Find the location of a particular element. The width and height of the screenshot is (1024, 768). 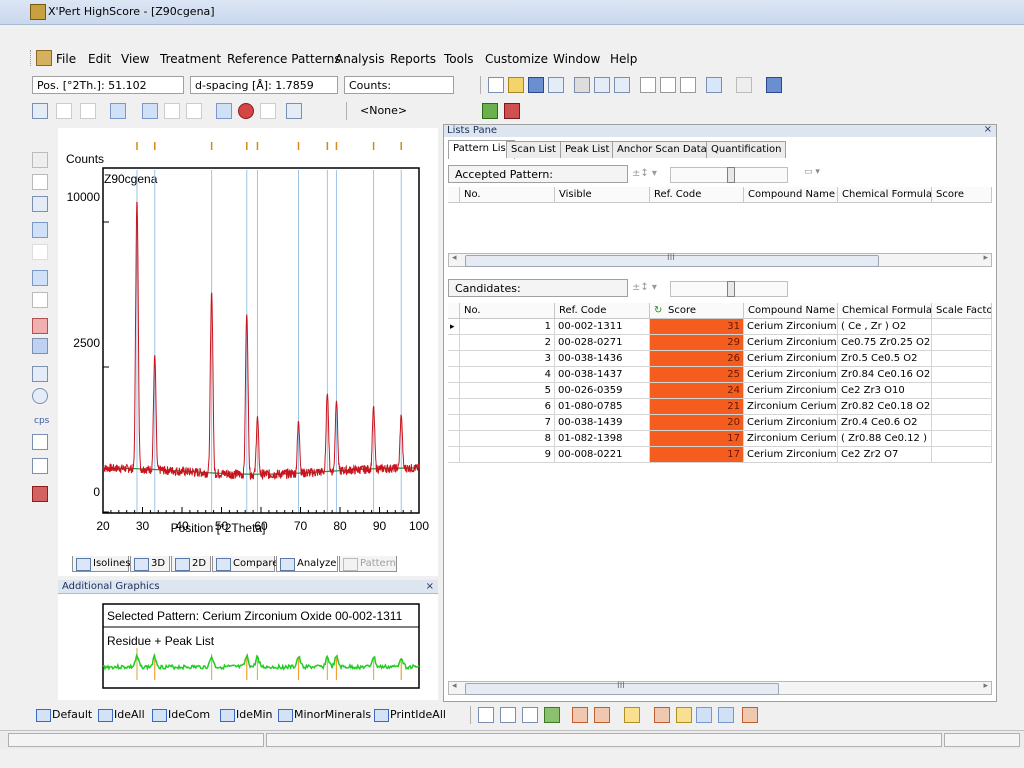

search-match-icon is located at coordinates (662, 715).